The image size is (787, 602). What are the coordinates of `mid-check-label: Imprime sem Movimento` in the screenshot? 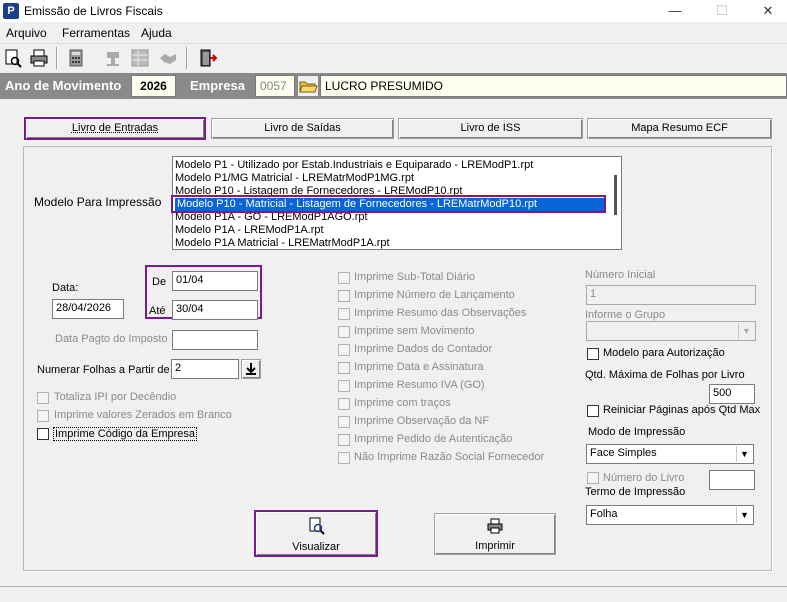 It's located at (414, 331).